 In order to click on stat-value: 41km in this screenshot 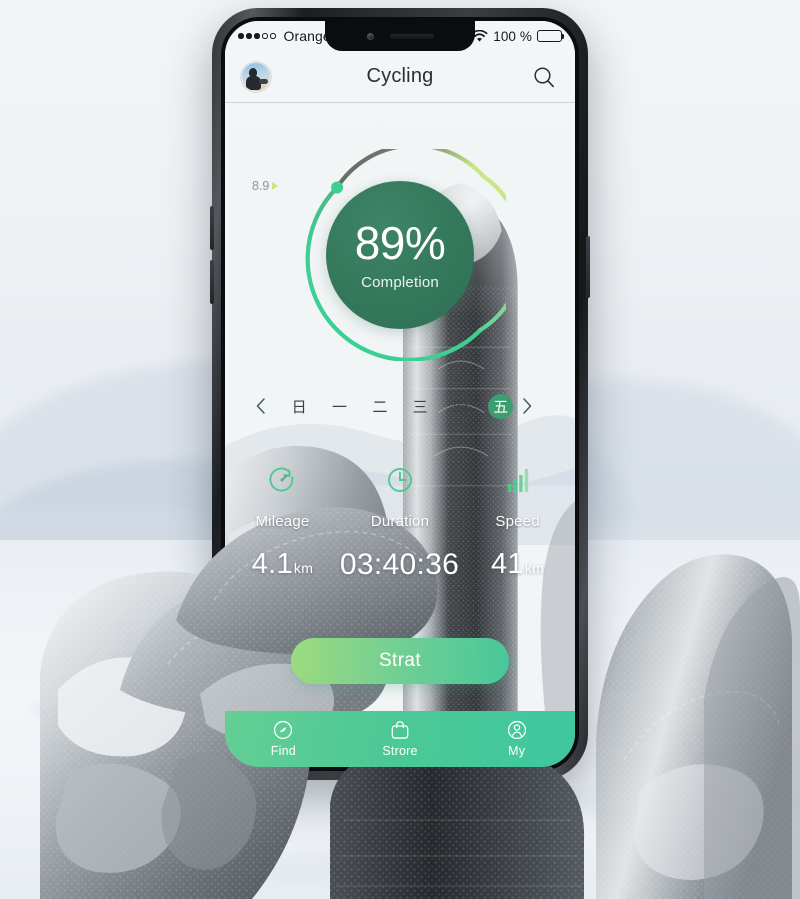, I will do `click(517, 564)`.